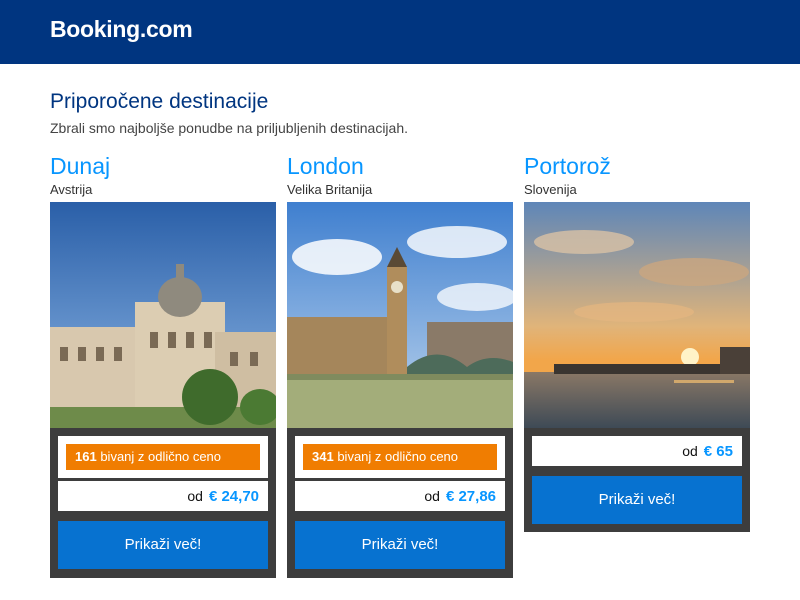 This screenshot has width=800, height=600. I want to click on price-box: od € 27,86, so click(400, 496).